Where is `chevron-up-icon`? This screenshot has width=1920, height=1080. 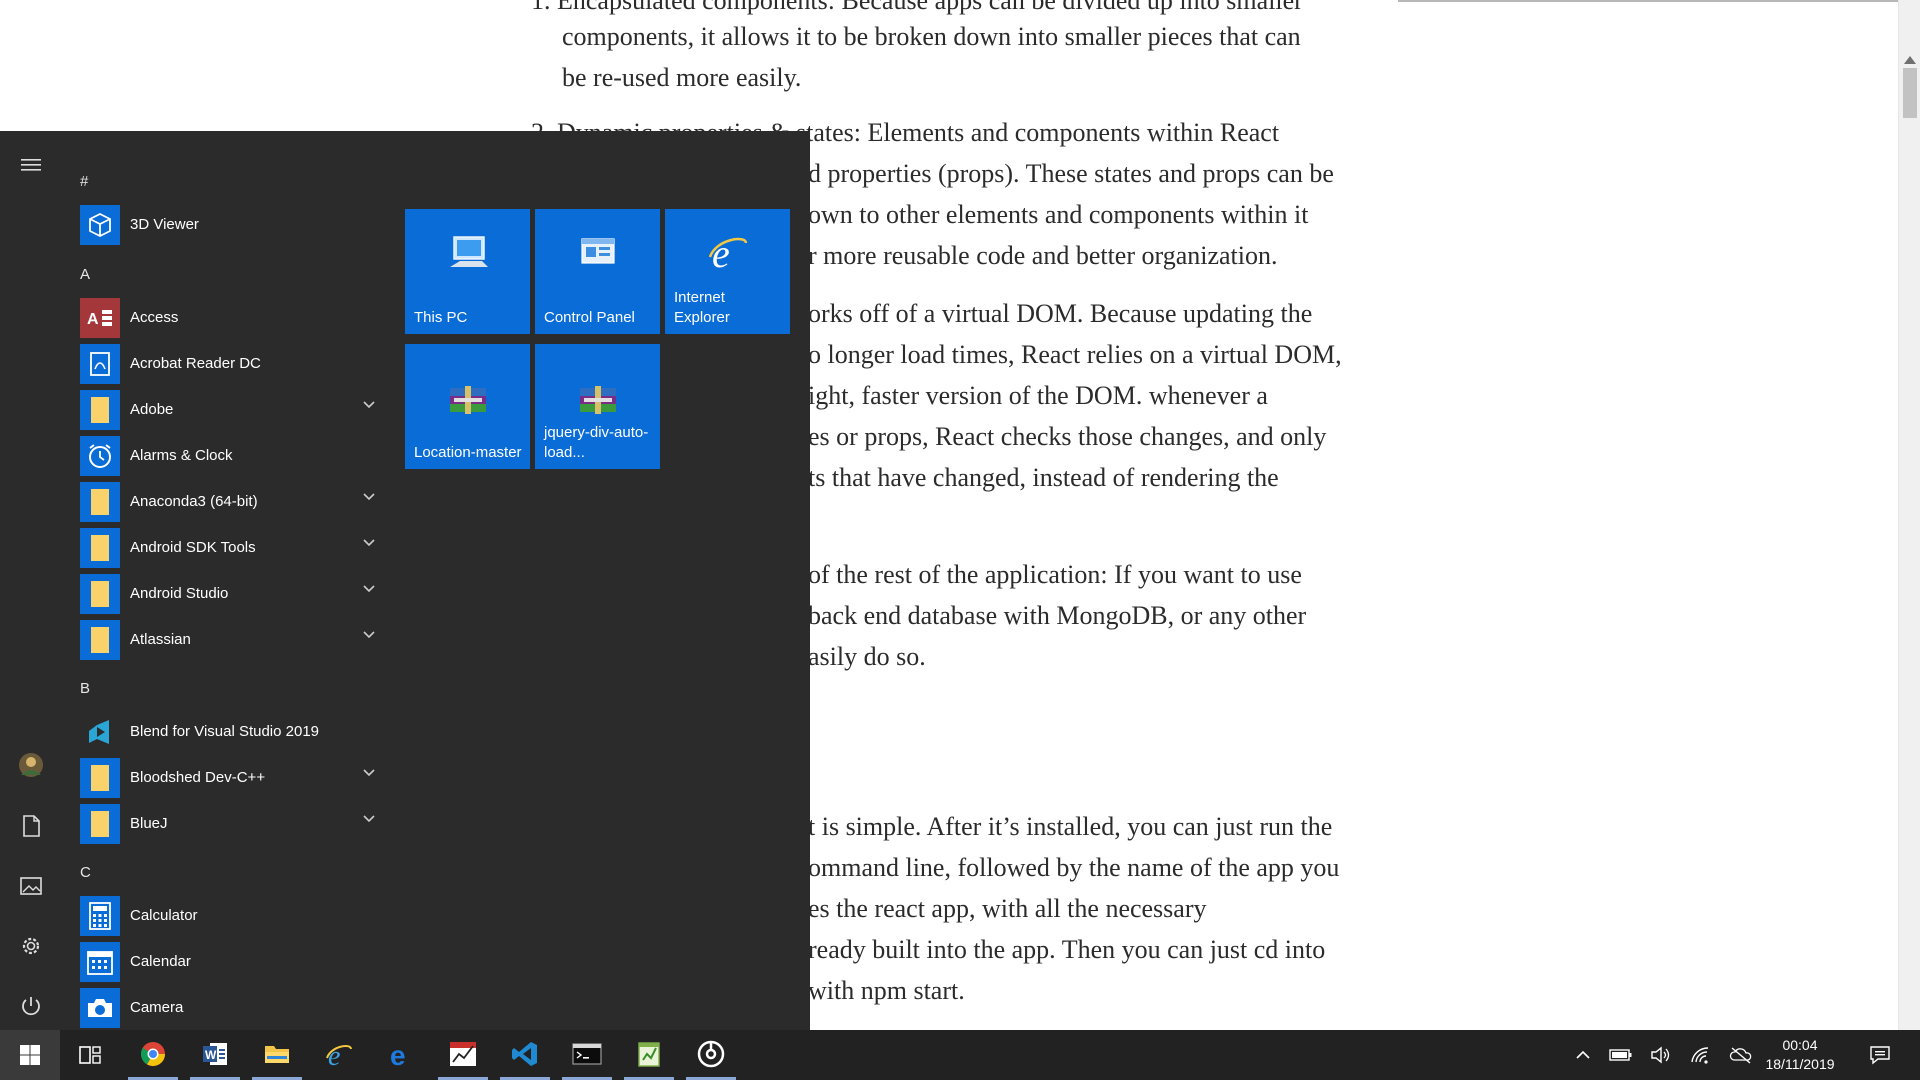
chevron-up-icon is located at coordinates (1583, 1055).